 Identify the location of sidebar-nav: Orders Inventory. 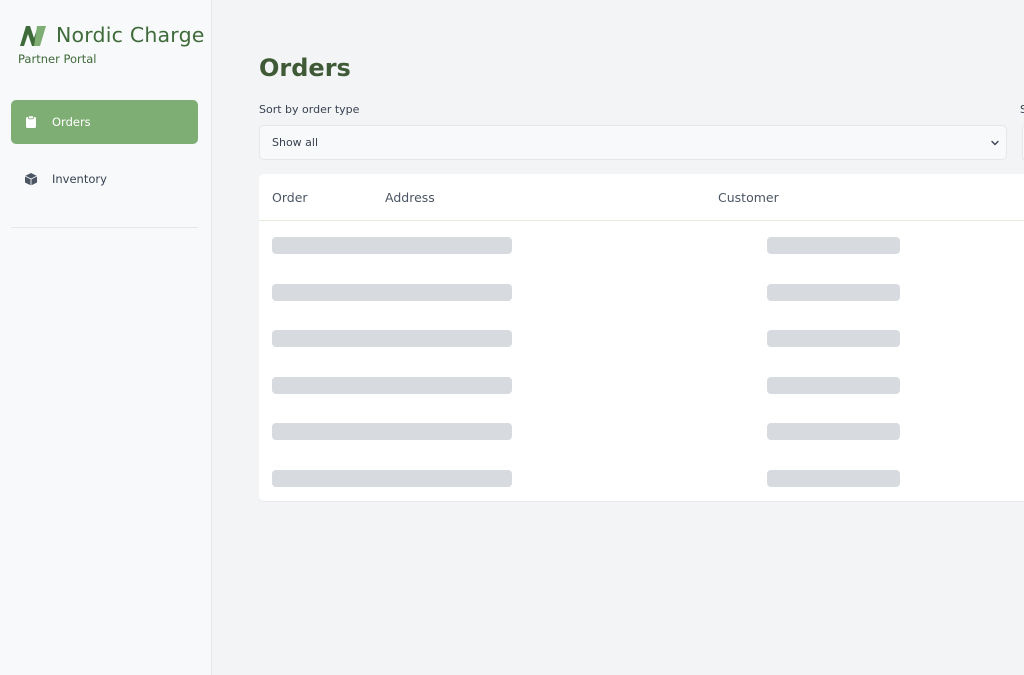
(104, 157).